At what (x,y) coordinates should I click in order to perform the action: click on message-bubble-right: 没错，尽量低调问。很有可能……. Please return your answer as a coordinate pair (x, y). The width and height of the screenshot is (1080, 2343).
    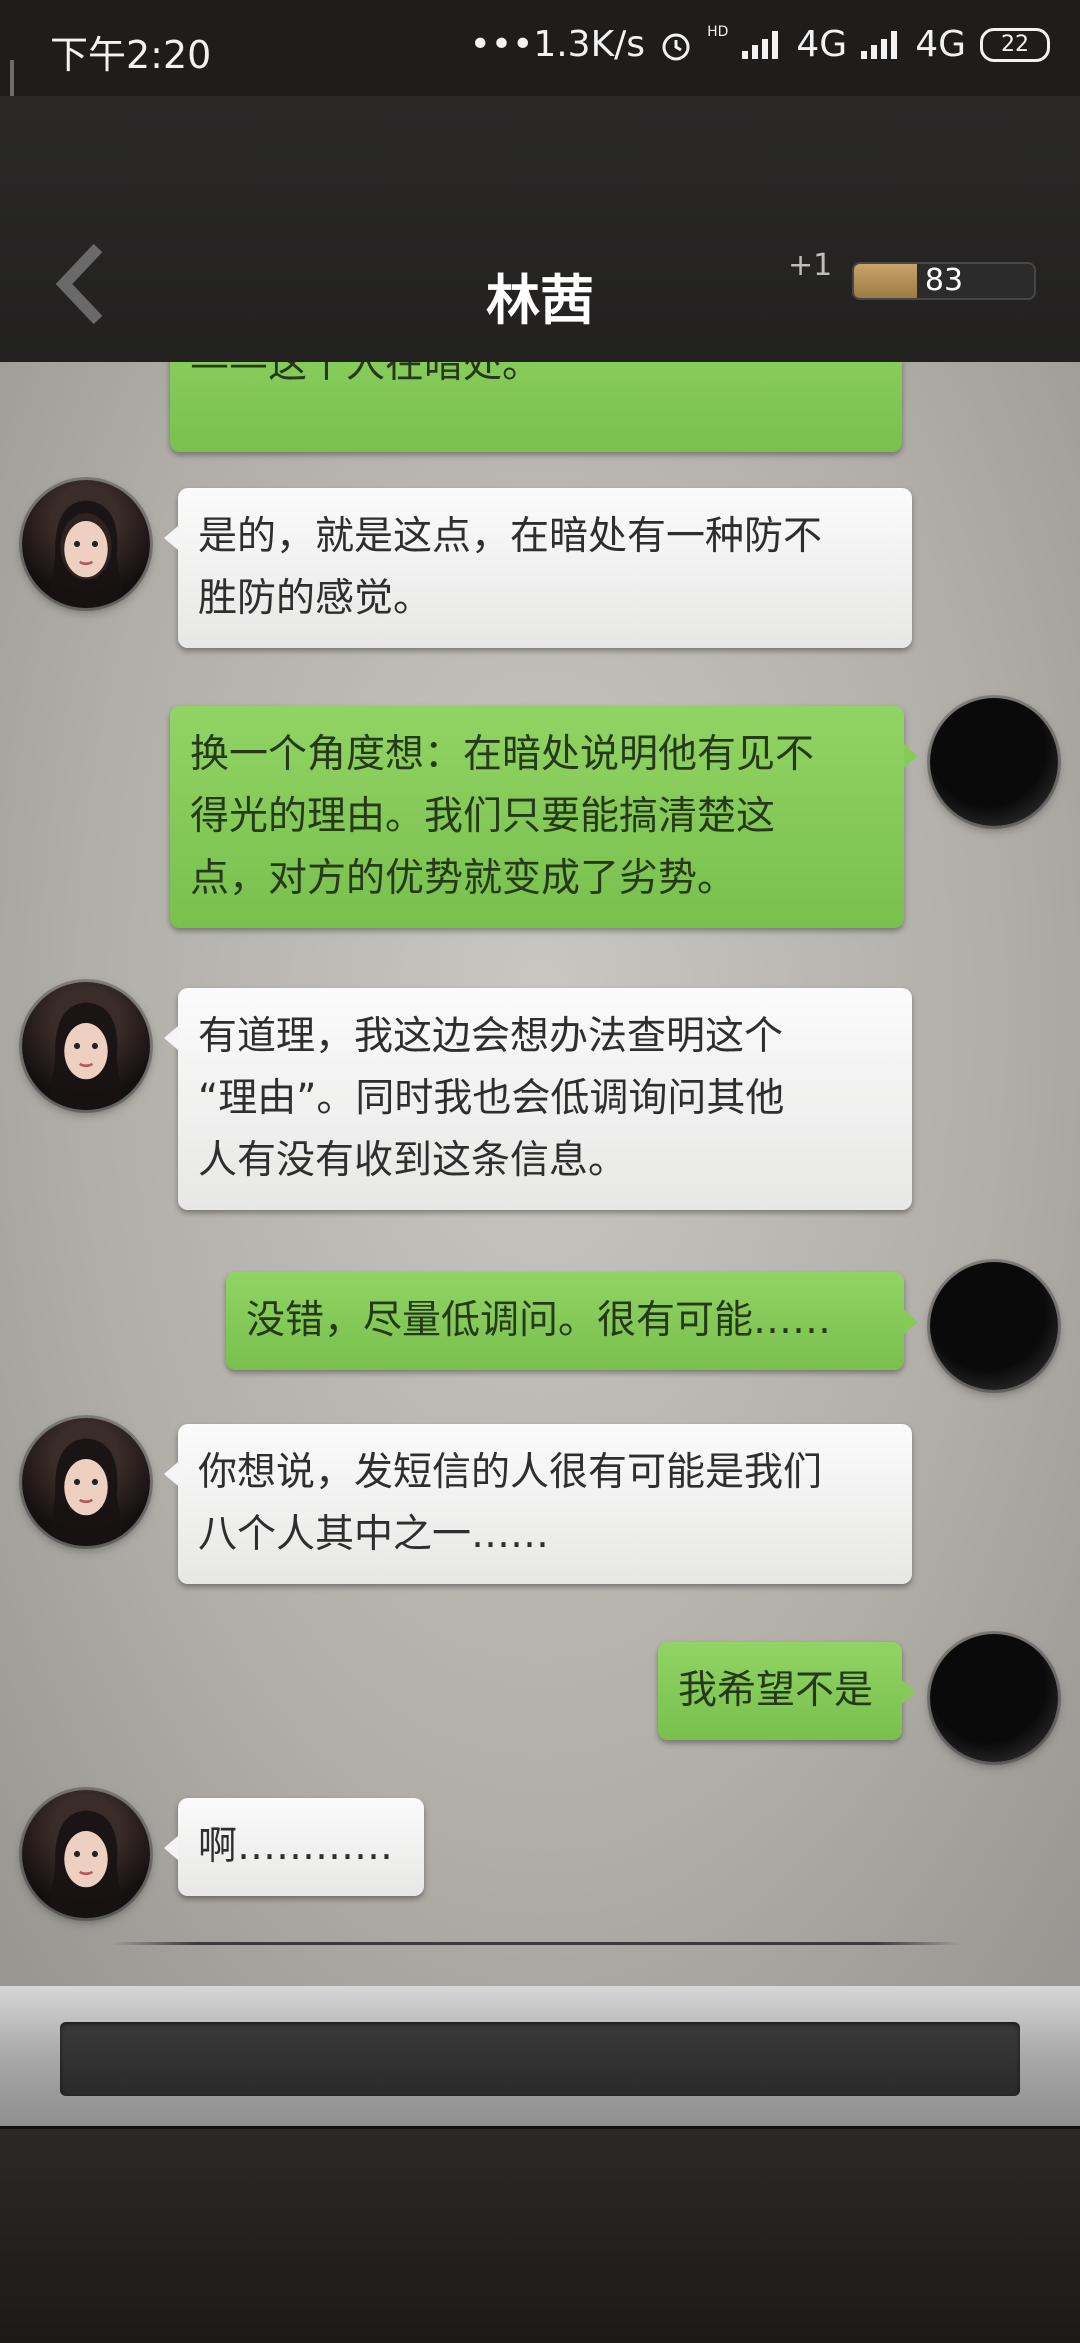
    Looking at the image, I should click on (572, 1321).